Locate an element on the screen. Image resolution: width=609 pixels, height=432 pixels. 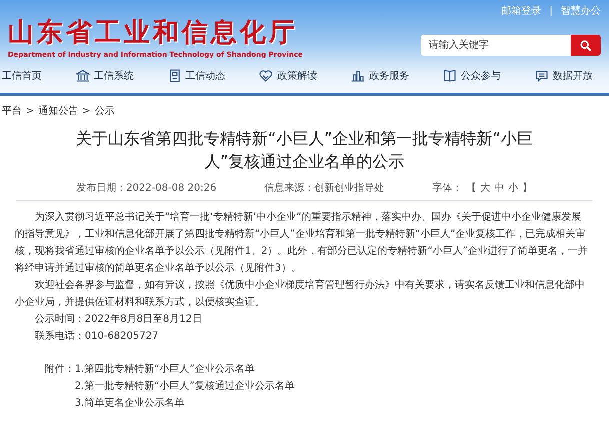
attachment-link: 3.简单更名企业公示名单 is located at coordinates (185, 403).